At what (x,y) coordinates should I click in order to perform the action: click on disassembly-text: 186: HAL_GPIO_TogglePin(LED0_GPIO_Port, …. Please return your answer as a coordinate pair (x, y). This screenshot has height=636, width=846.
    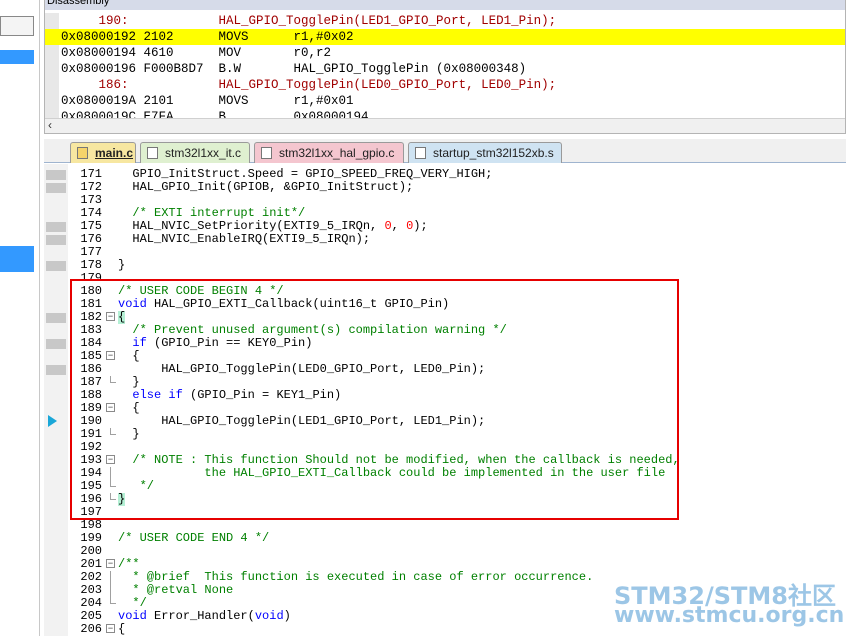
    Looking at the image, I should click on (309, 85).